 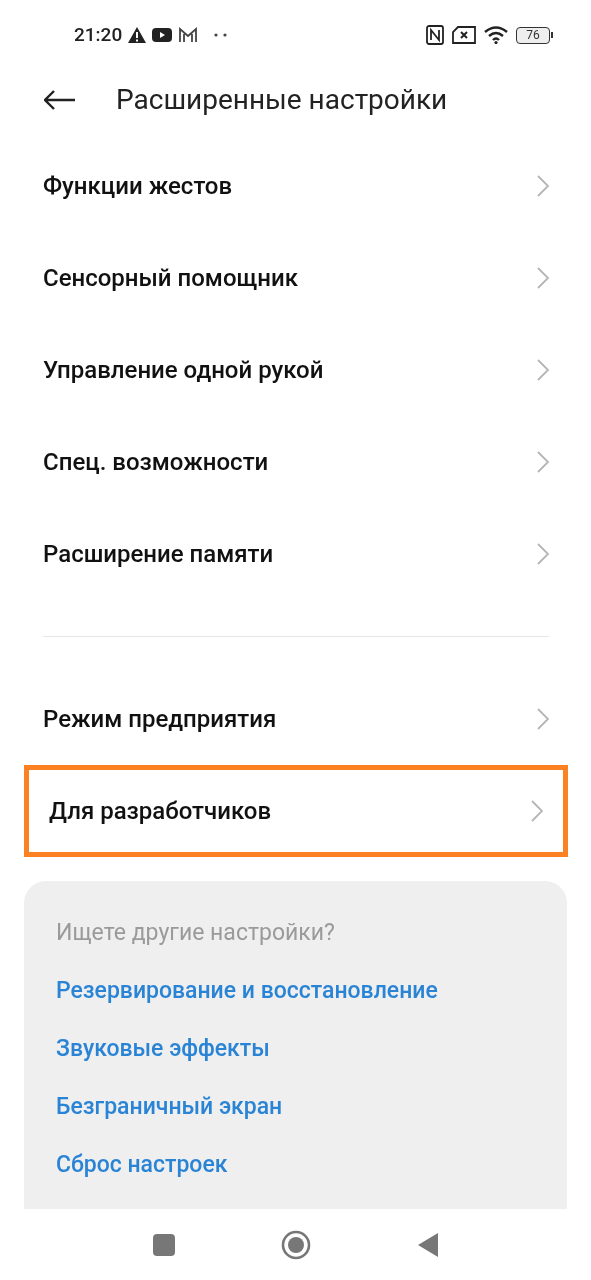 I want to click on sim-card-icon, so click(x=464, y=35).